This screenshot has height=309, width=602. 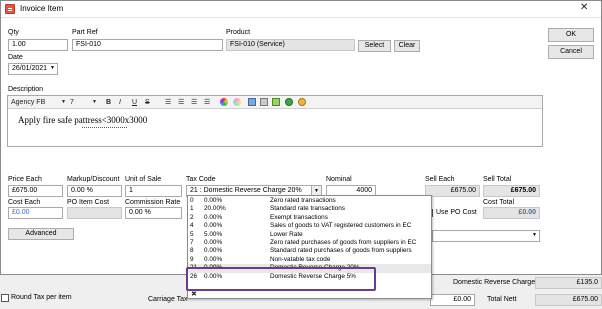 I want to click on sell-total-field: £675.00, so click(x=511, y=191).